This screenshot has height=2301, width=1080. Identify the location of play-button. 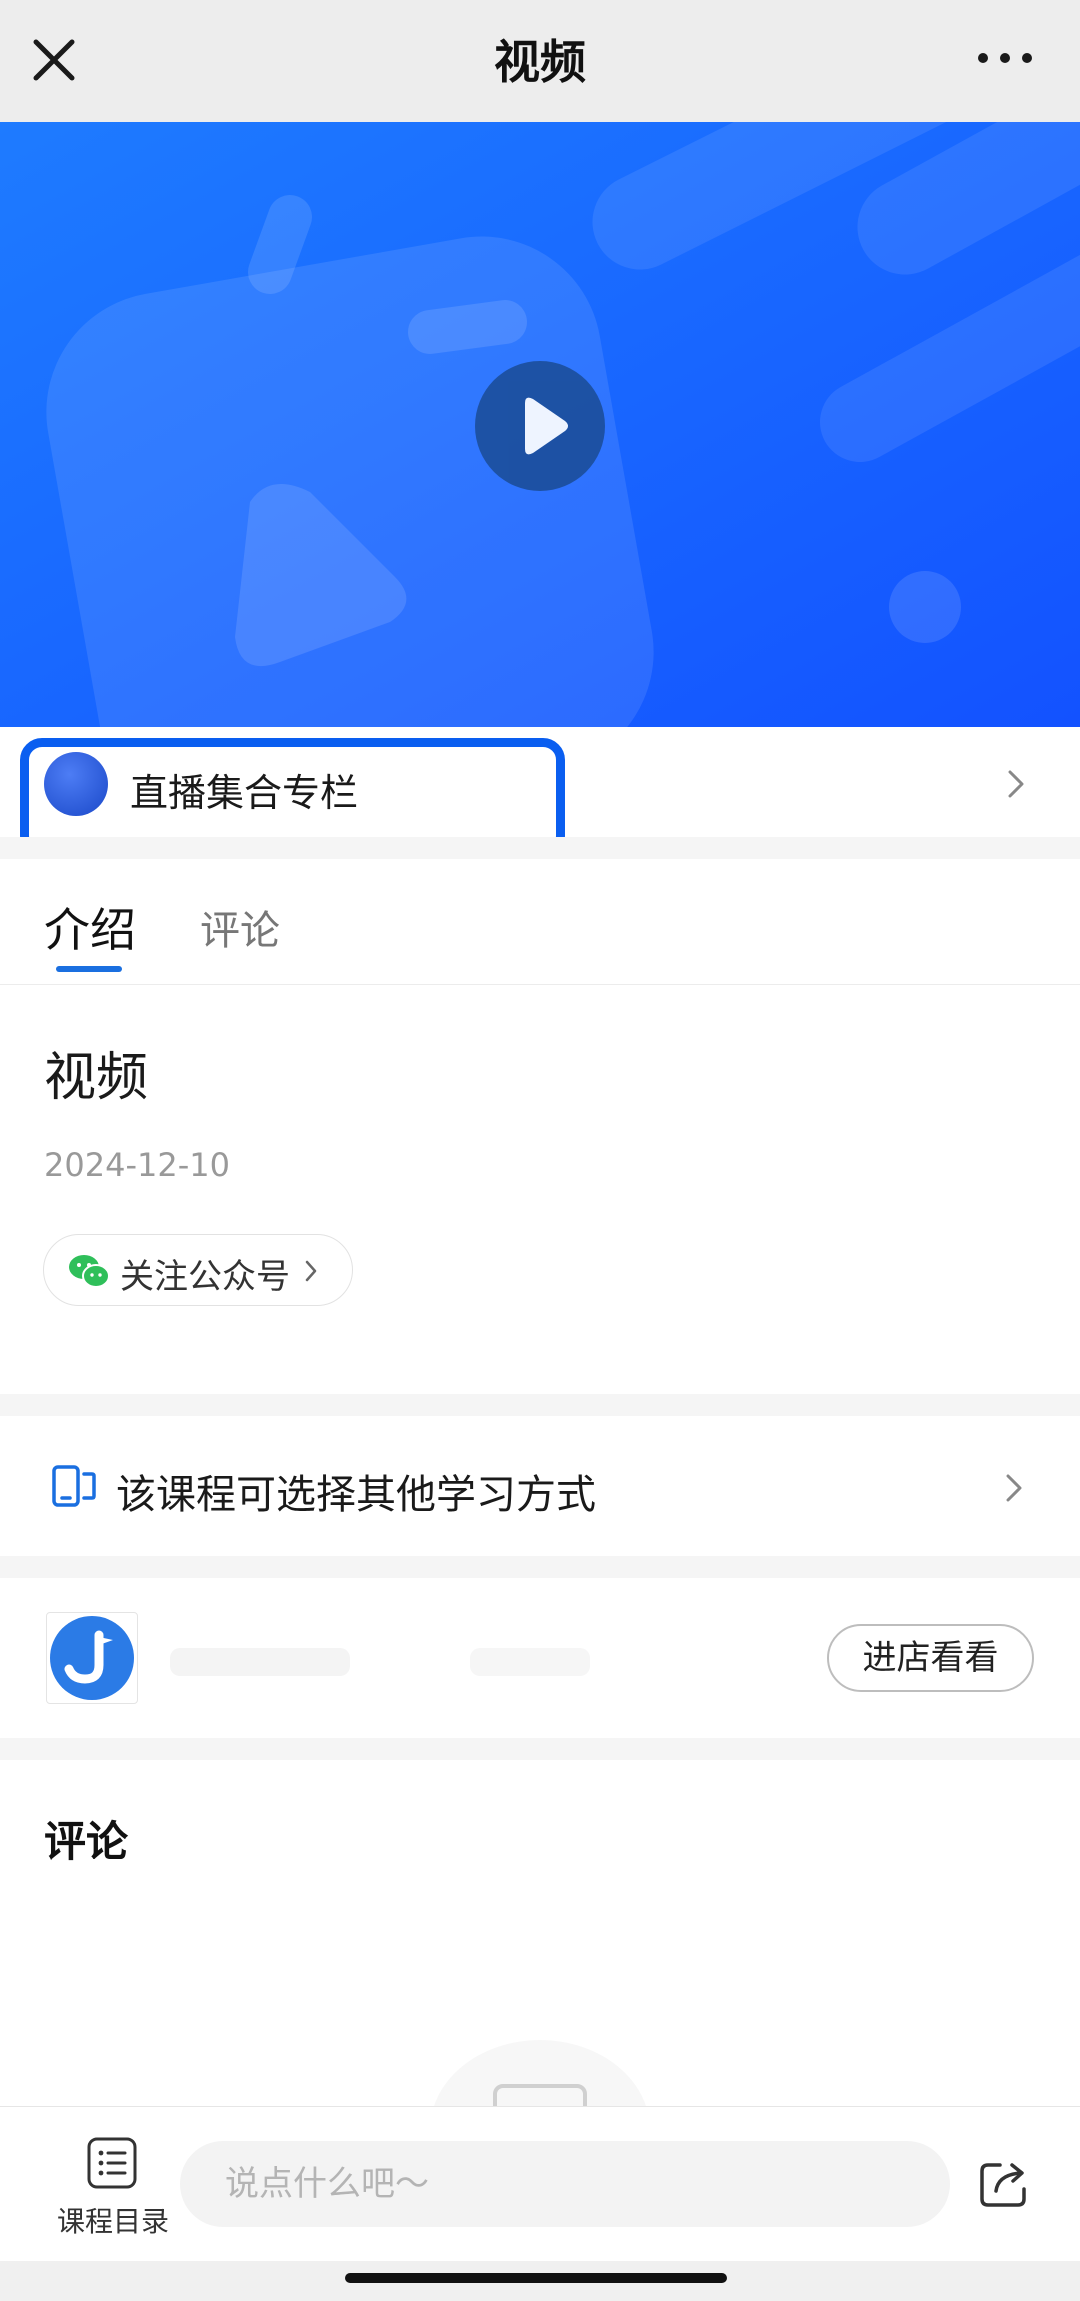
(540, 426).